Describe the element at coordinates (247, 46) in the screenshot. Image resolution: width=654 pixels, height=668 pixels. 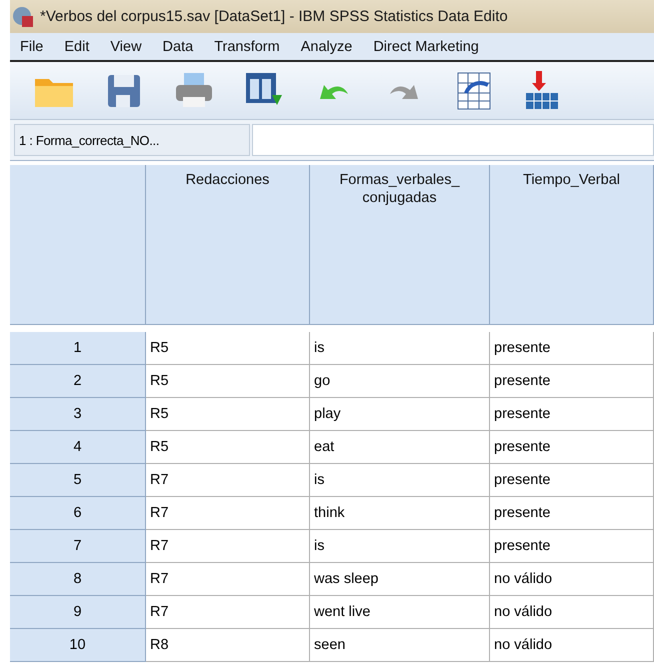
I see `menu-item: Transform` at that location.